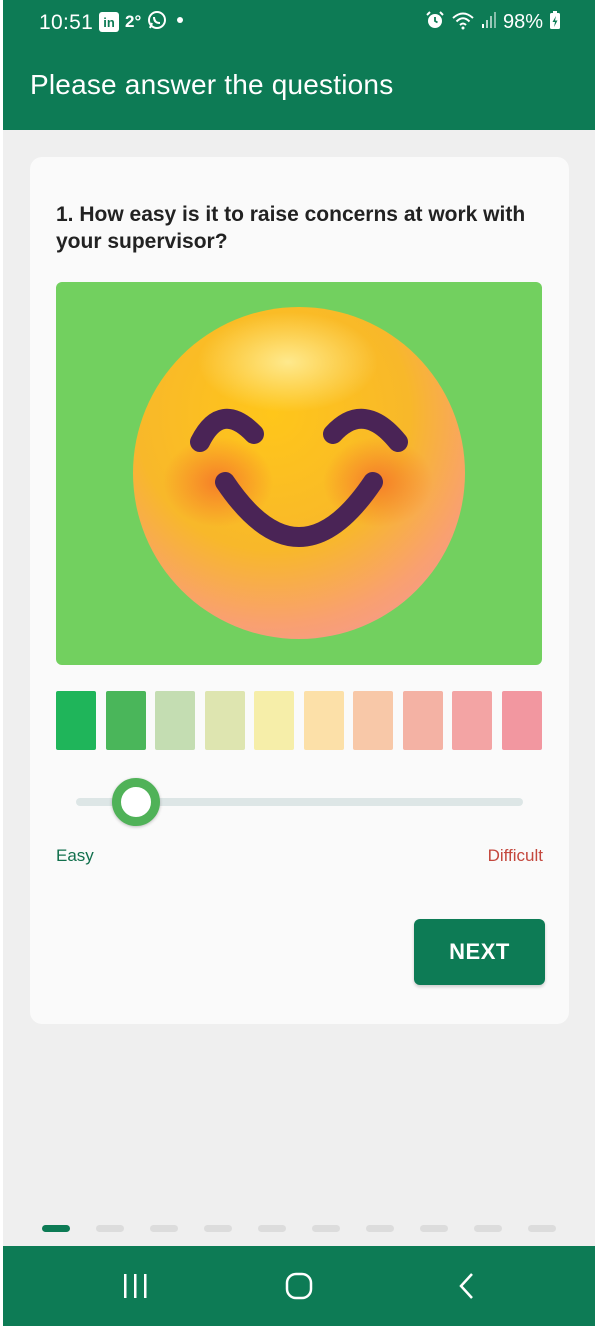  I want to click on signal-icon, so click(489, 22).